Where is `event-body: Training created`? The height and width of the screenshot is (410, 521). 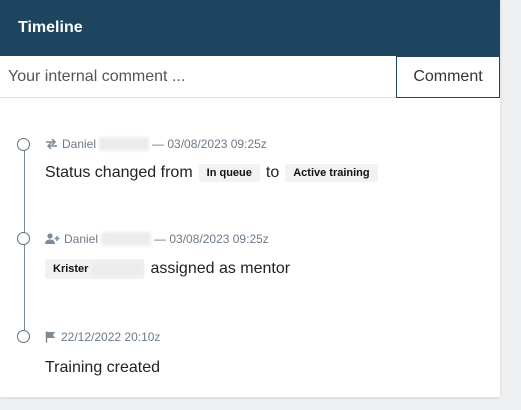
event-body: Training created is located at coordinates (102, 368).